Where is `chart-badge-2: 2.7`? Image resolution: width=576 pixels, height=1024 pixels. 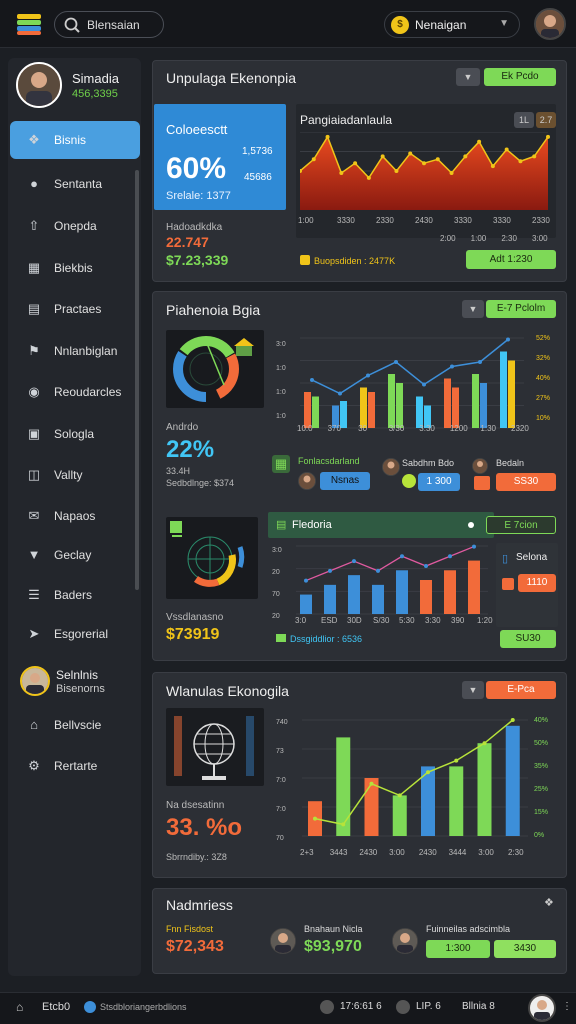
chart-badge-2: 2.7 is located at coordinates (546, 120).